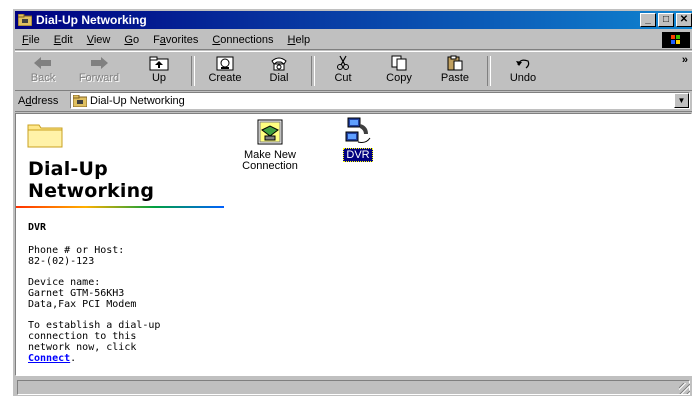 The image size is (692, 396). I want to click on minimize-button: _, so click(648, 20).